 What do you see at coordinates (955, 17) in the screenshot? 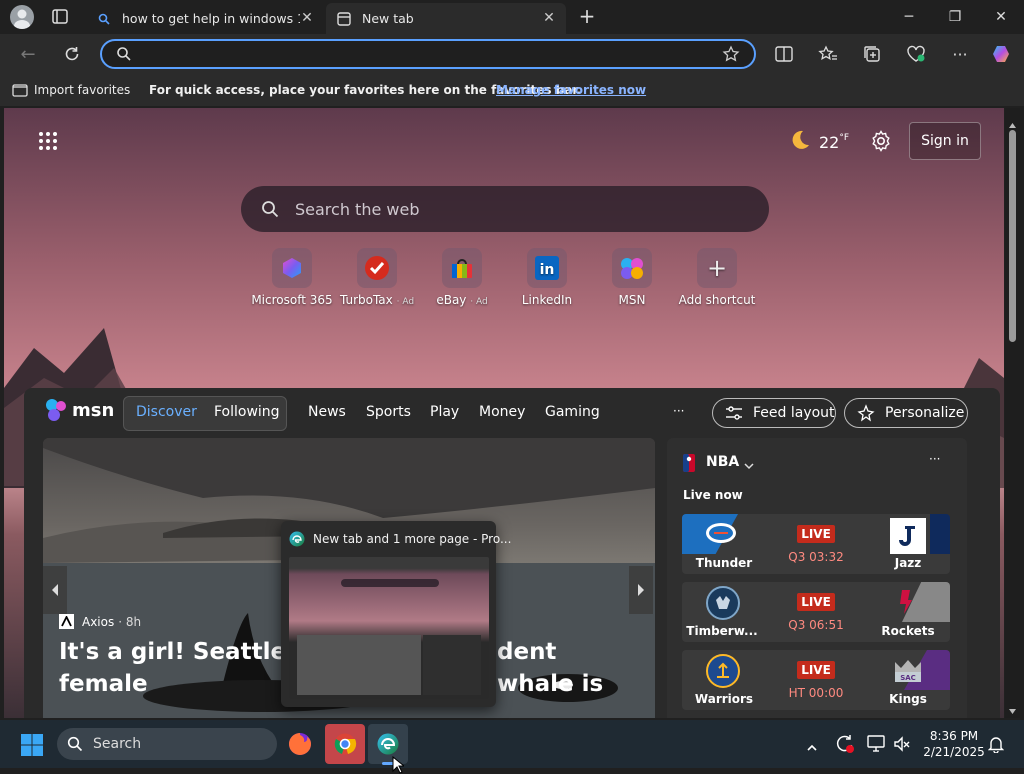
I see `maximize-button: ❐` at bounding box center [955, 17].